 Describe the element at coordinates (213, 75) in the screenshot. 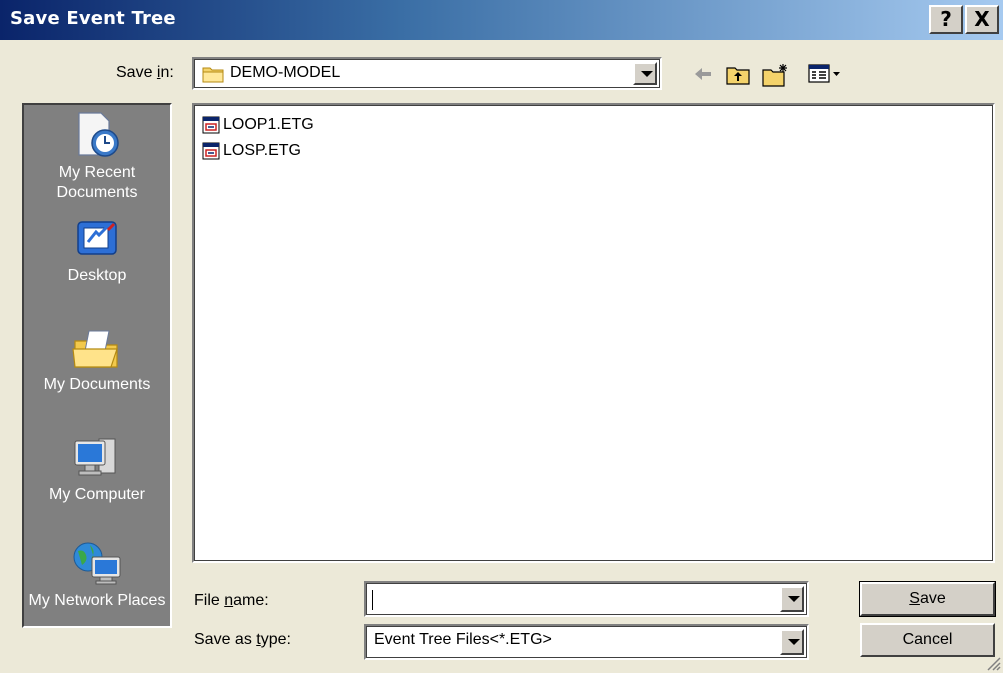

I see `folder-icon` at that location.